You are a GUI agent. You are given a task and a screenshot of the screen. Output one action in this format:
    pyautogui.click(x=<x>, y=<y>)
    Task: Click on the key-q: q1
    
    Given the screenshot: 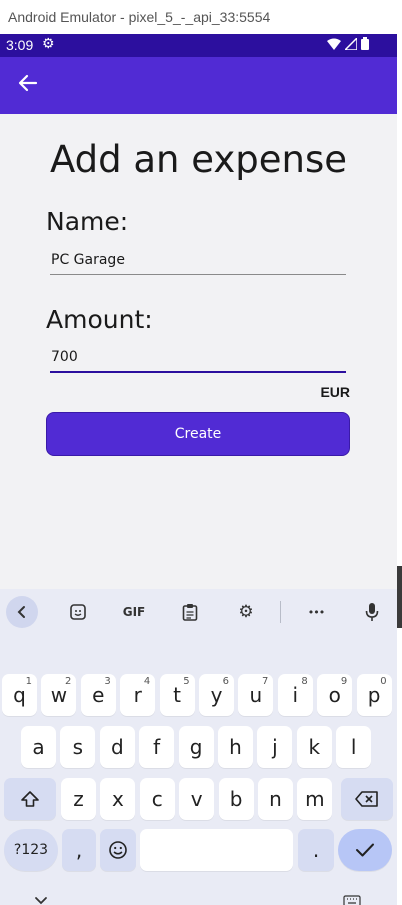 What is the action you would take?
    pyautogui.click(x=19, y=695)
    